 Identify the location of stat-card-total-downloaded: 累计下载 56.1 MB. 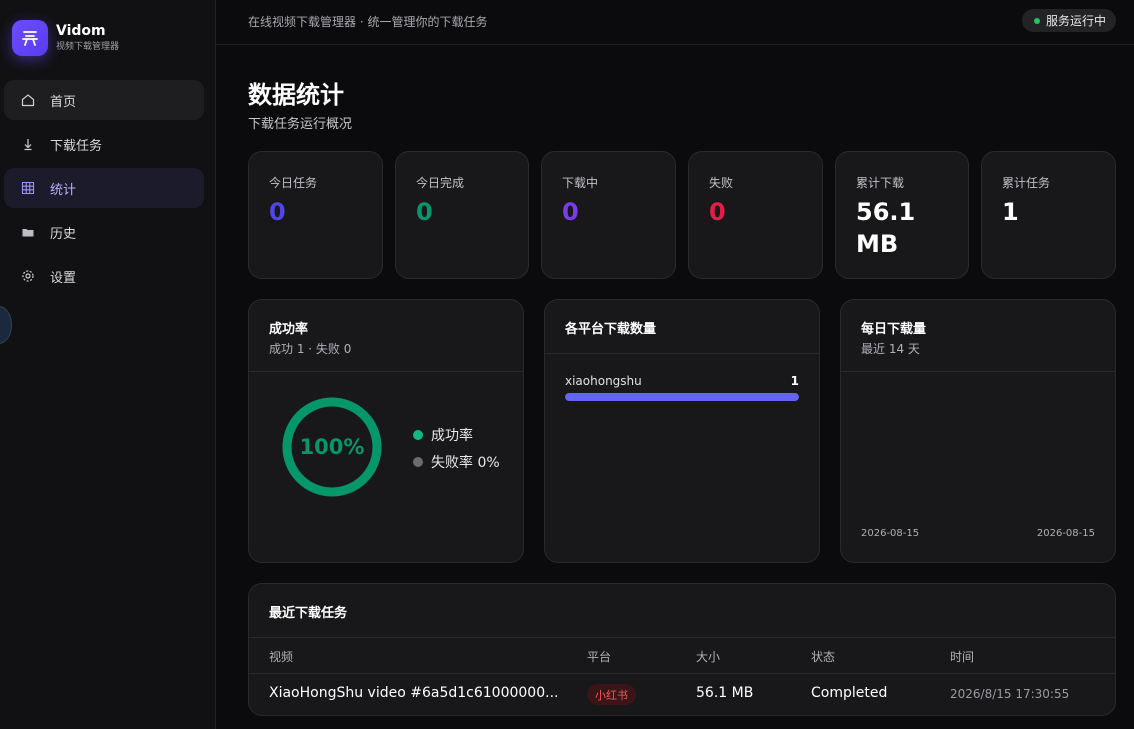
(902, 215).